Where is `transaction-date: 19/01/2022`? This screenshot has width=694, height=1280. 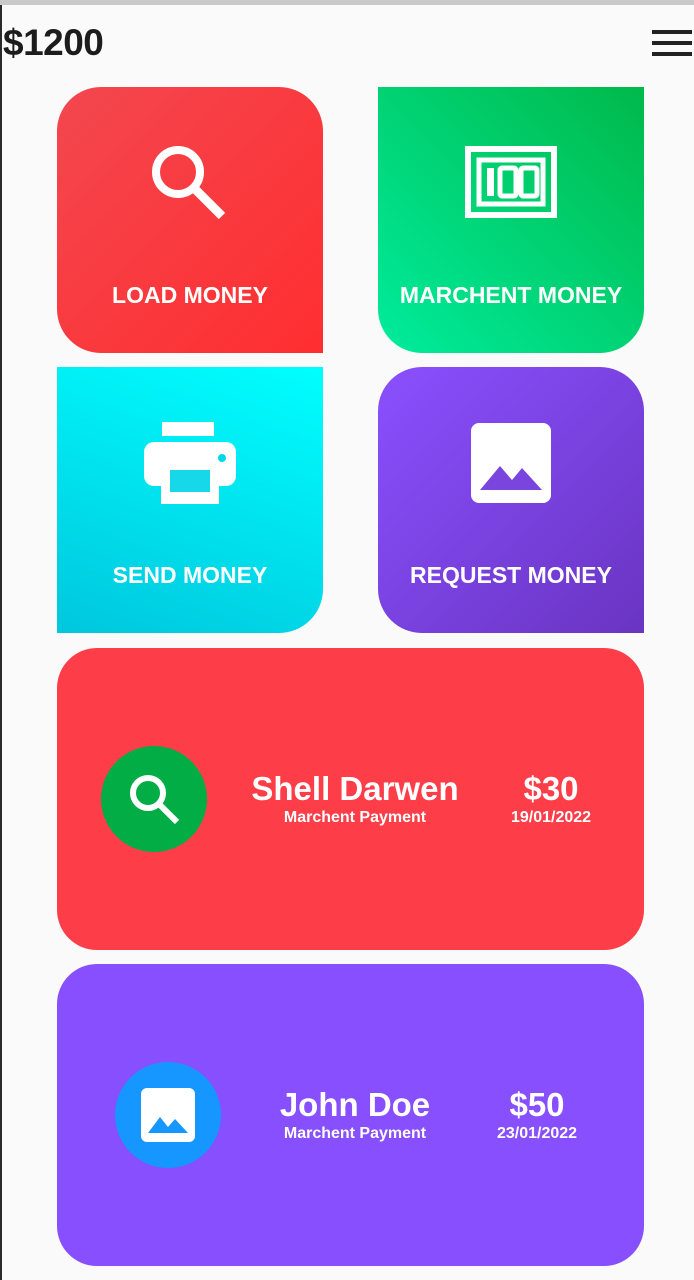 transaction-date: 19/01/2022 is located at coordinates (551, 817).